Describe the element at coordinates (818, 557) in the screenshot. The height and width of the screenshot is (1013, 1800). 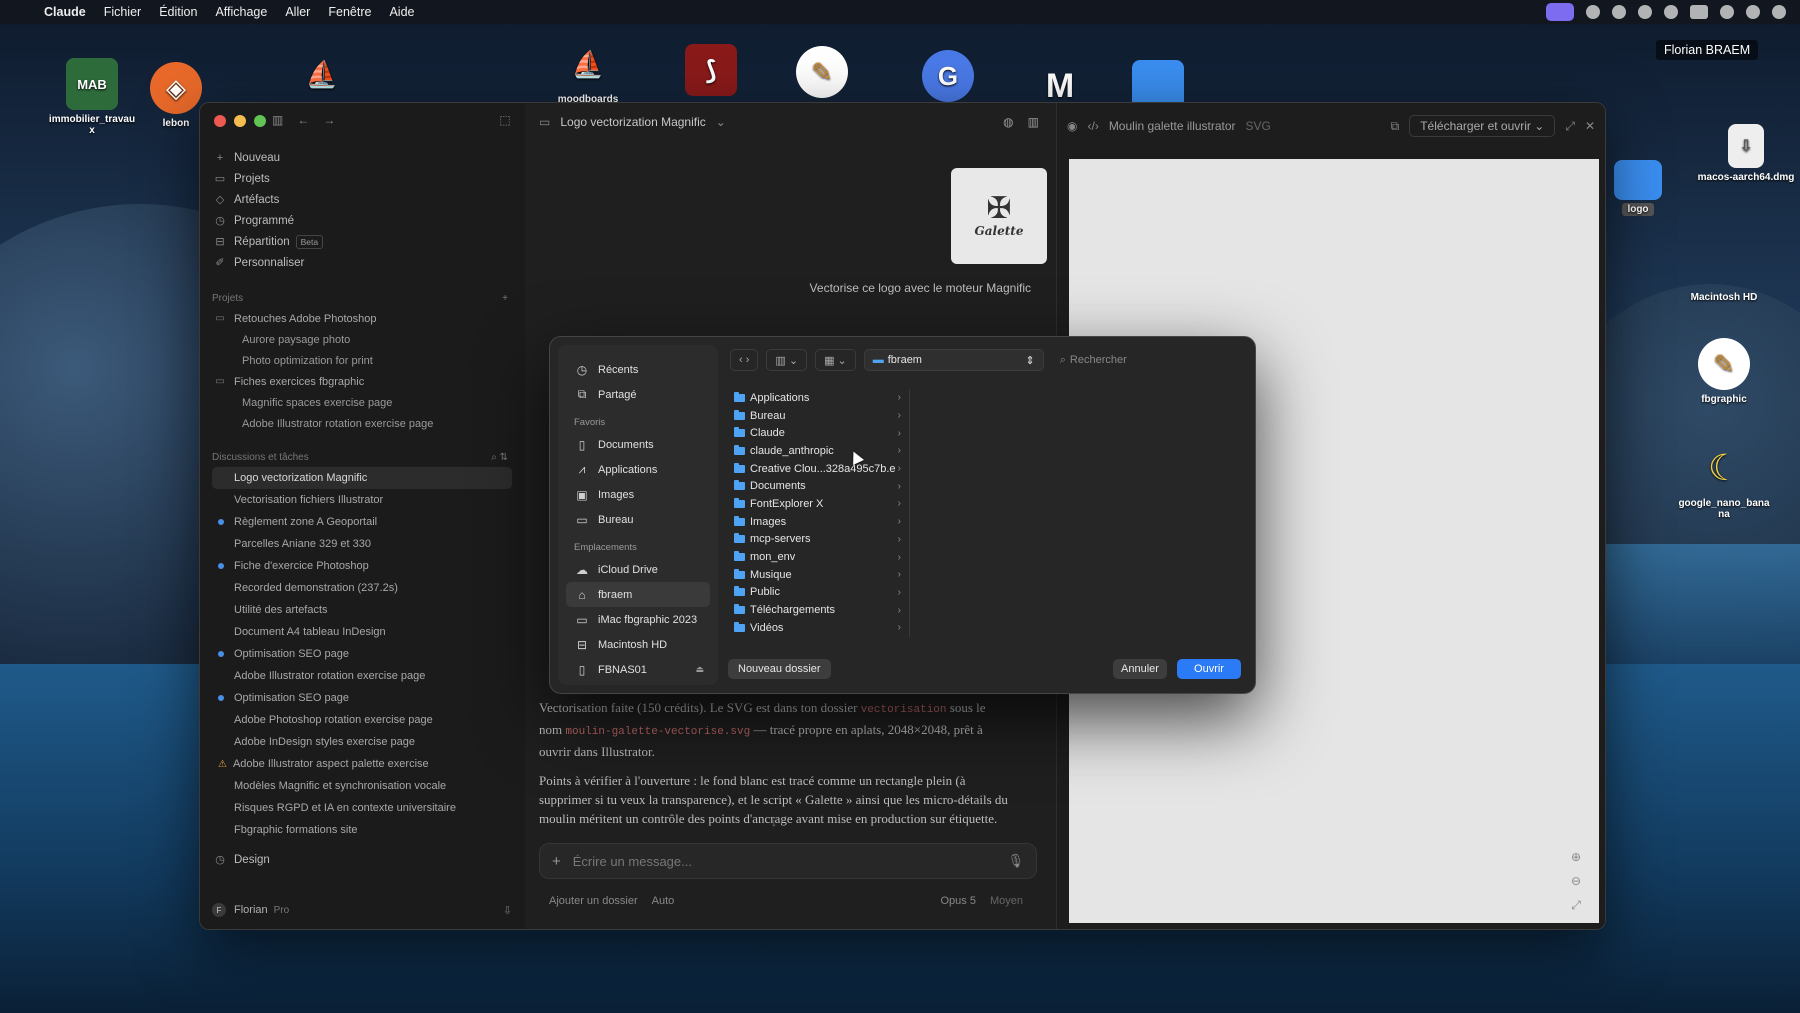
I see `folder-row: mon_env ›` at that location.